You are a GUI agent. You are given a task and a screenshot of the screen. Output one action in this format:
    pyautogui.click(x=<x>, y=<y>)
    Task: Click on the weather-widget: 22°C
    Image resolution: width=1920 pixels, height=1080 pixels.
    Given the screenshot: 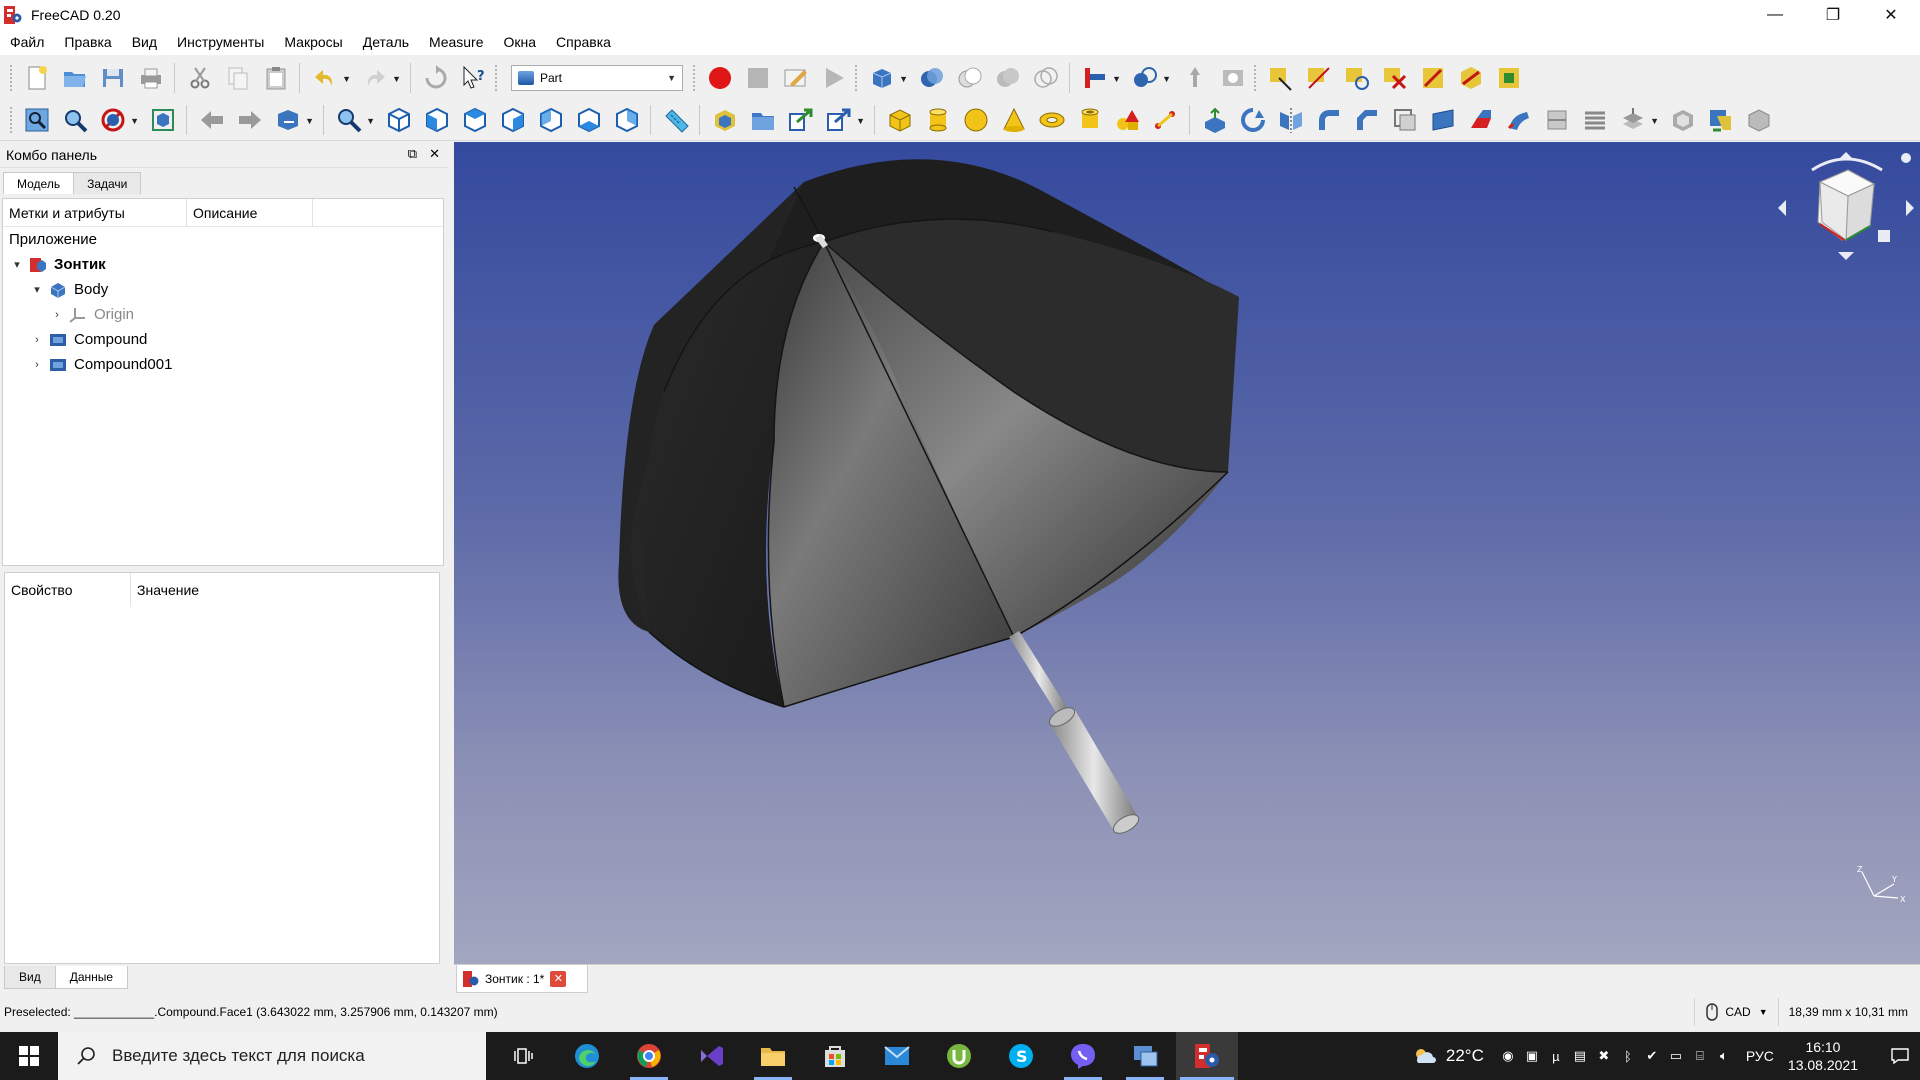 What is the action you would take?
    pyautogui.click(x=1448, y=1056)
    